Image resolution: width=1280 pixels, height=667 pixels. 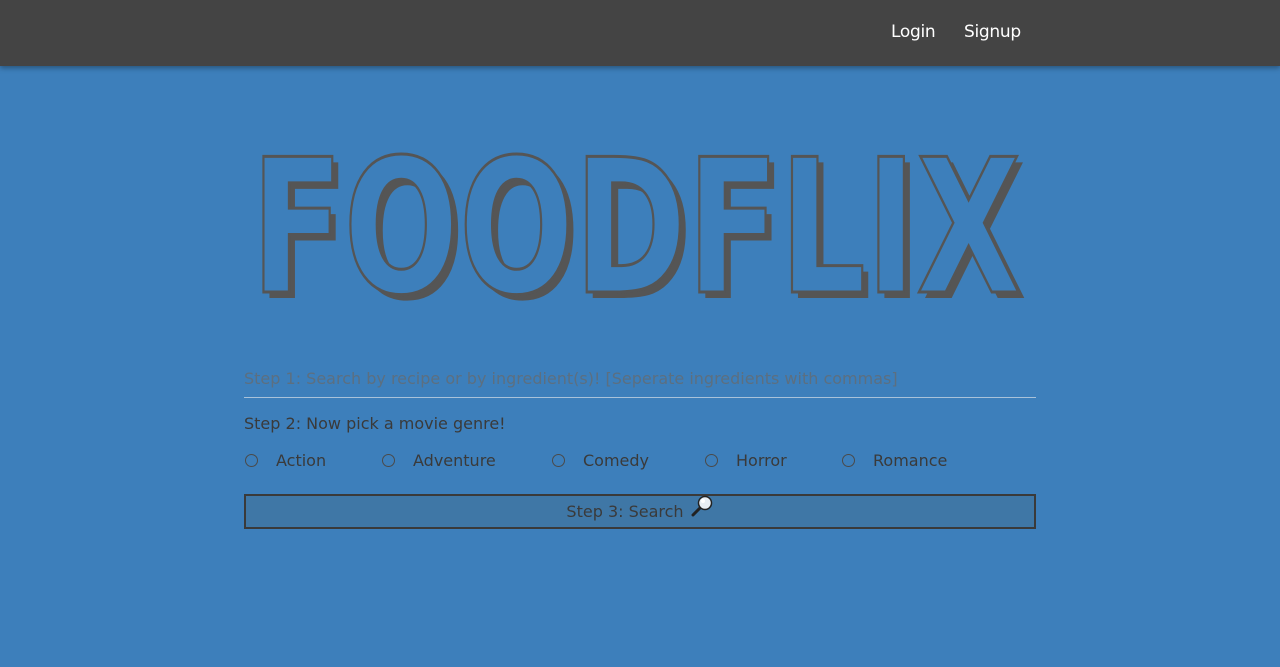 I want to click on step2-label: Step 2: Now pick a movie genre!, so click(x=375, y=423).